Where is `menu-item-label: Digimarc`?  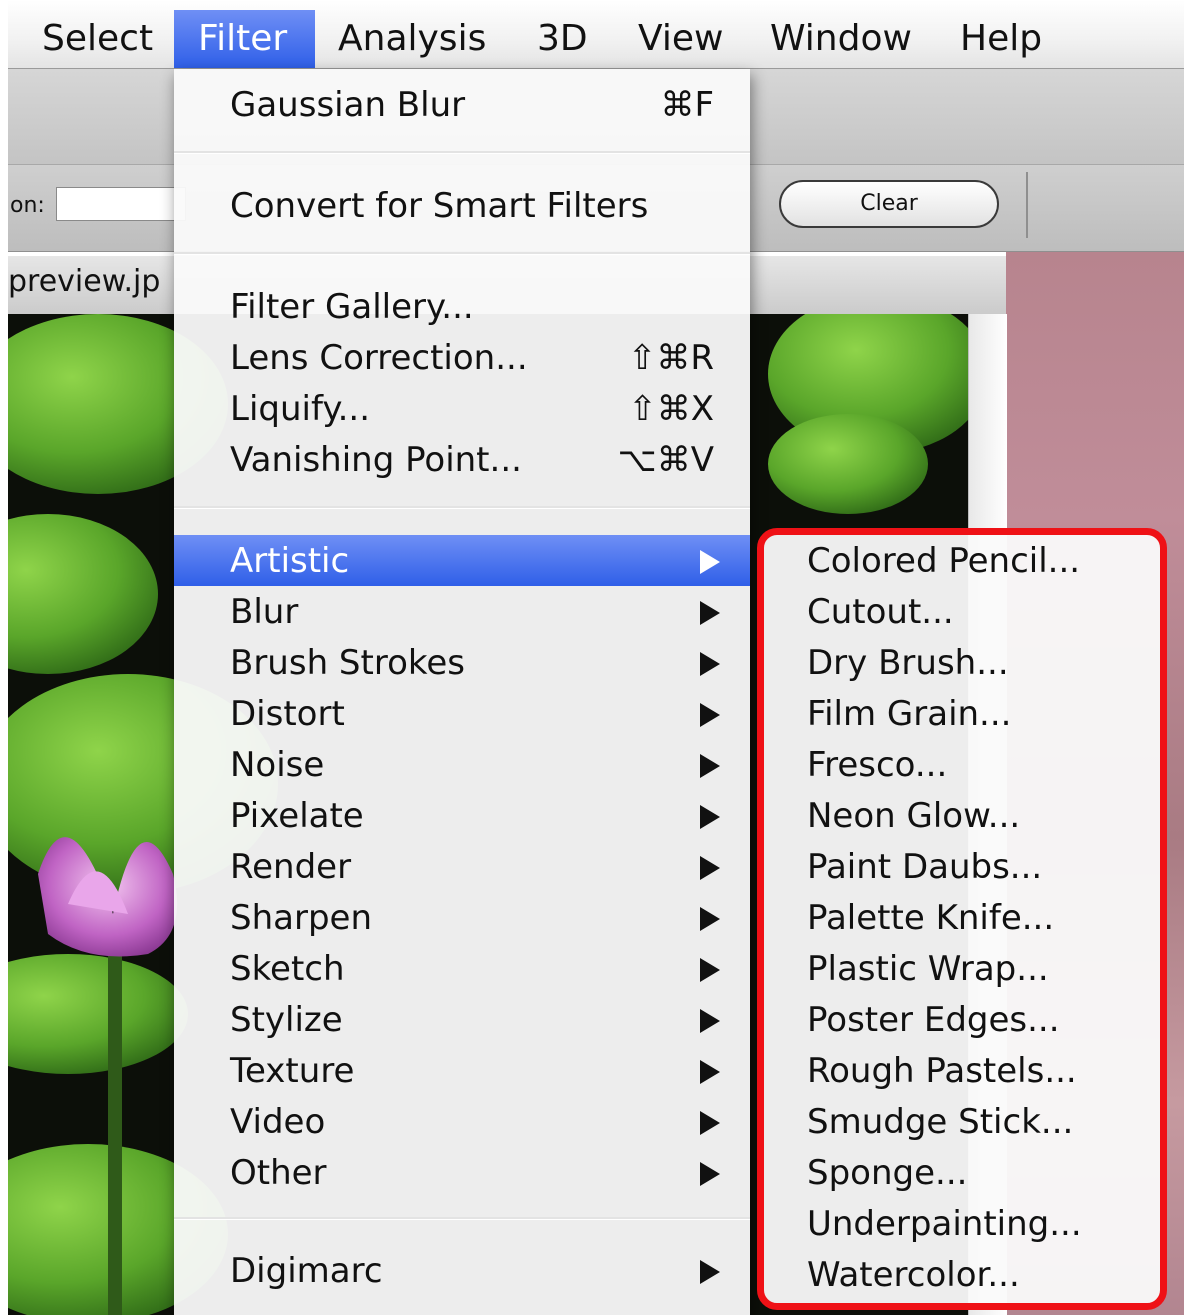 menu-item-label: Digimarc is located at coordinates (306, 1271).